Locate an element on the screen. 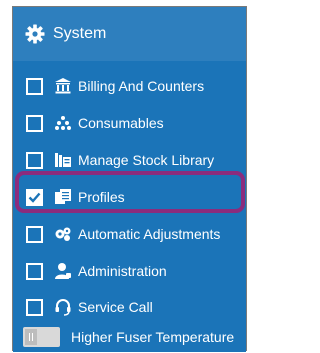  menu-item-label: Service Call is located at coordinates (115, 307).